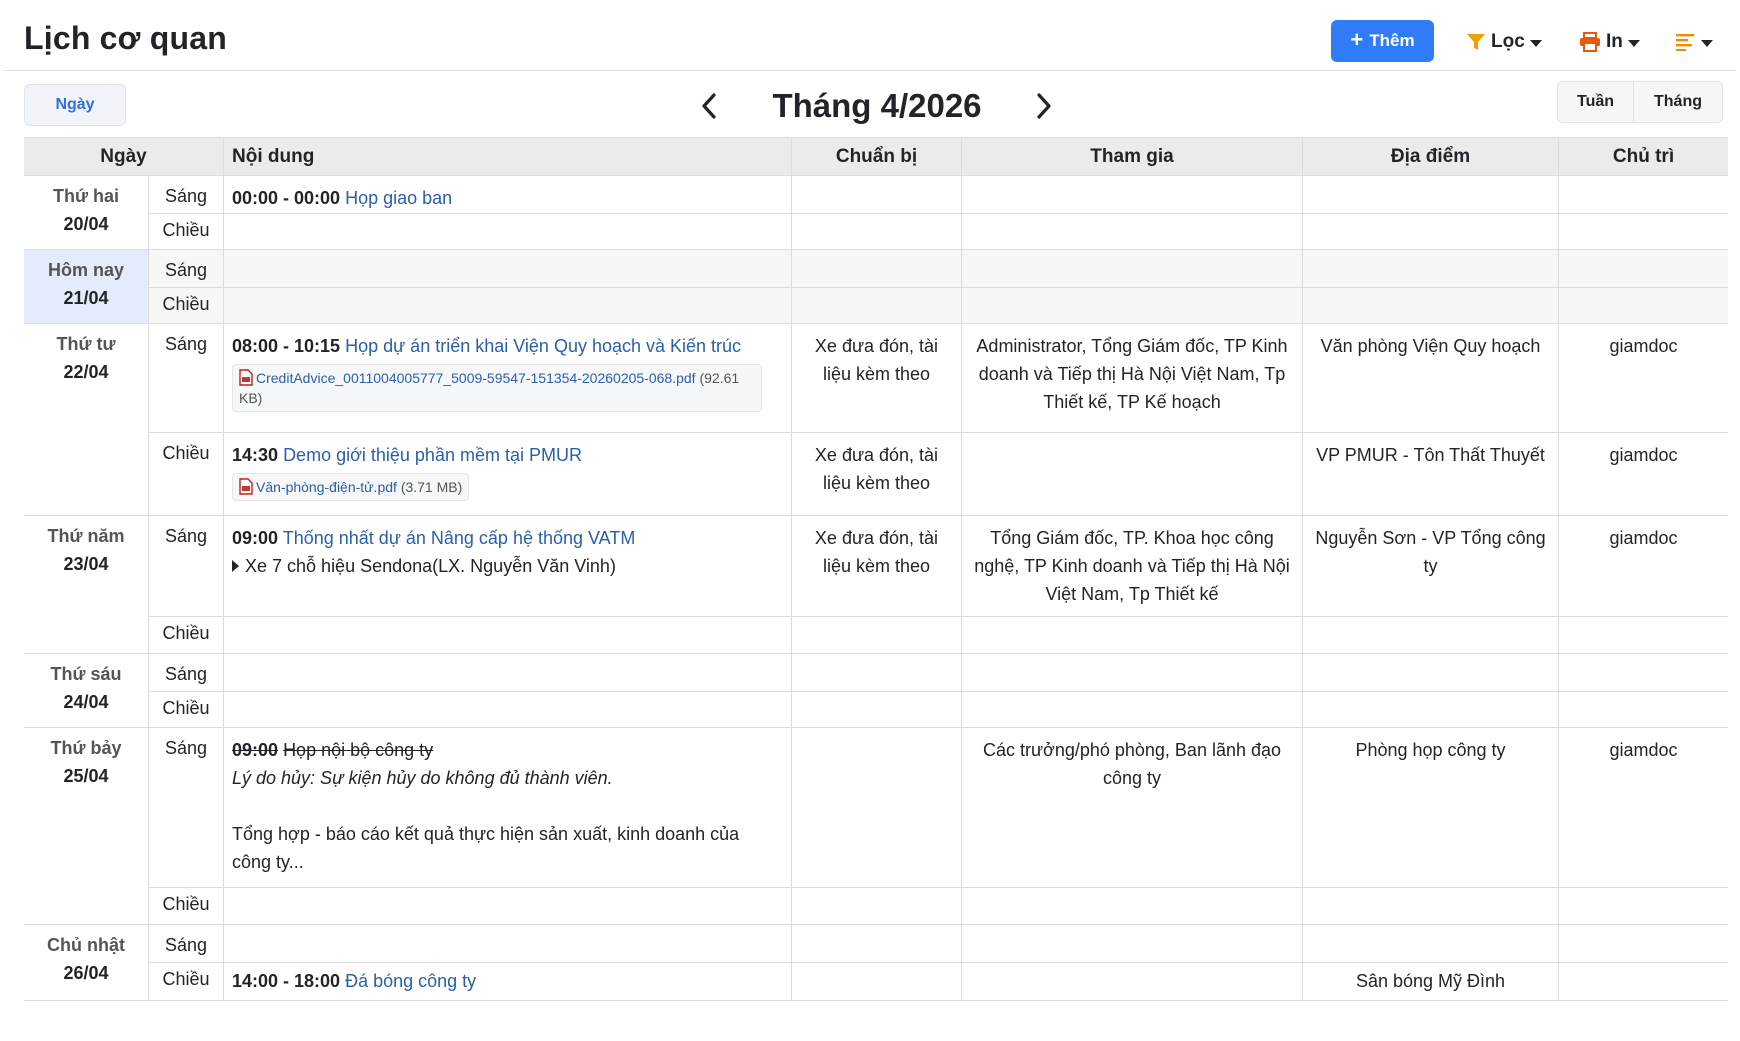 The height and width of the screenshot is (1041, 1740). What do you see at coordinates (86, 536) in the screenshot?
I see `day-name: Thứ năm` at bounding box center [86, 536].